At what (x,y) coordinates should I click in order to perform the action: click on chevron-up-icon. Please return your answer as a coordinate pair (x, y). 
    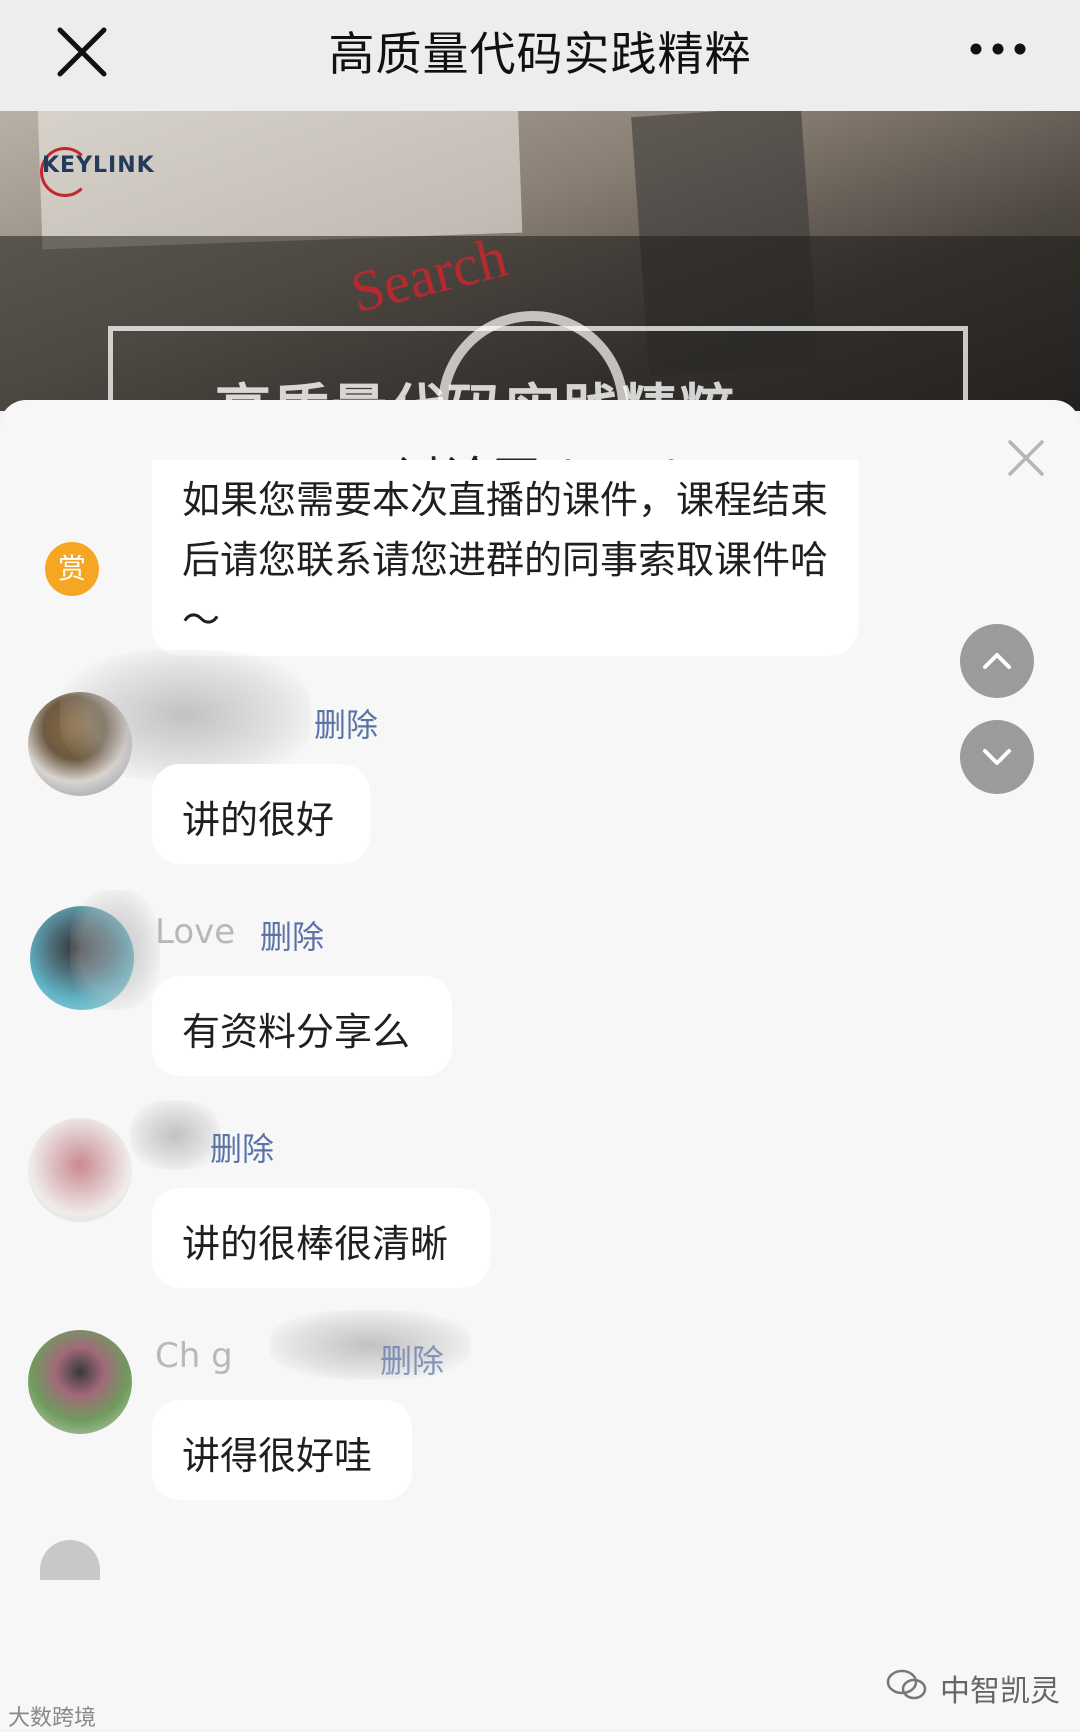
    Looking at the image, I should click on (997, 661).